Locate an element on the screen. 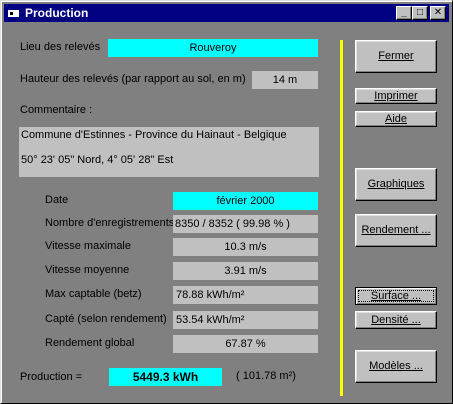 The image size is (453, 404). capte-value: 53.54 kWh/m² is located at coordinates (245, 320).